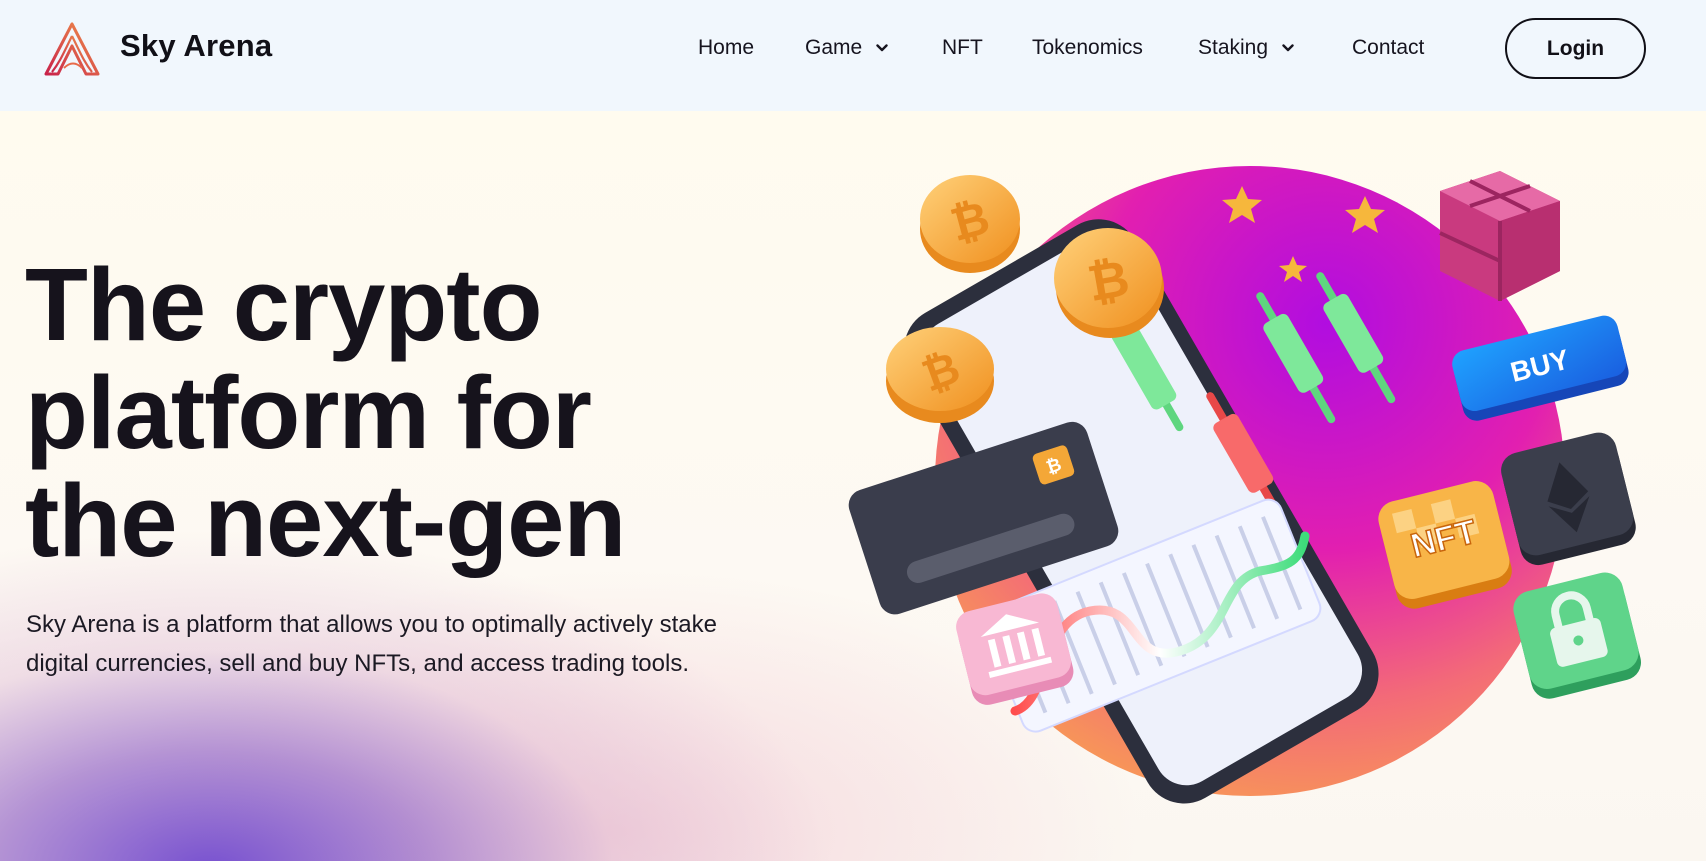  I want to click on sky-arena-logo-icon, so click(72, 50).